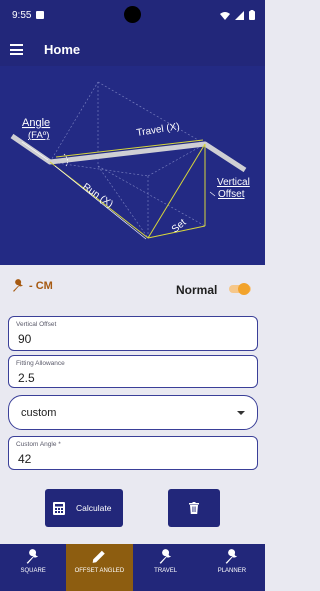 The image size is (320, 591). What do you see at coordinates (22, 15) in the screenshot?
I see `status-time: 9:55` at bounding box center [22, 15].